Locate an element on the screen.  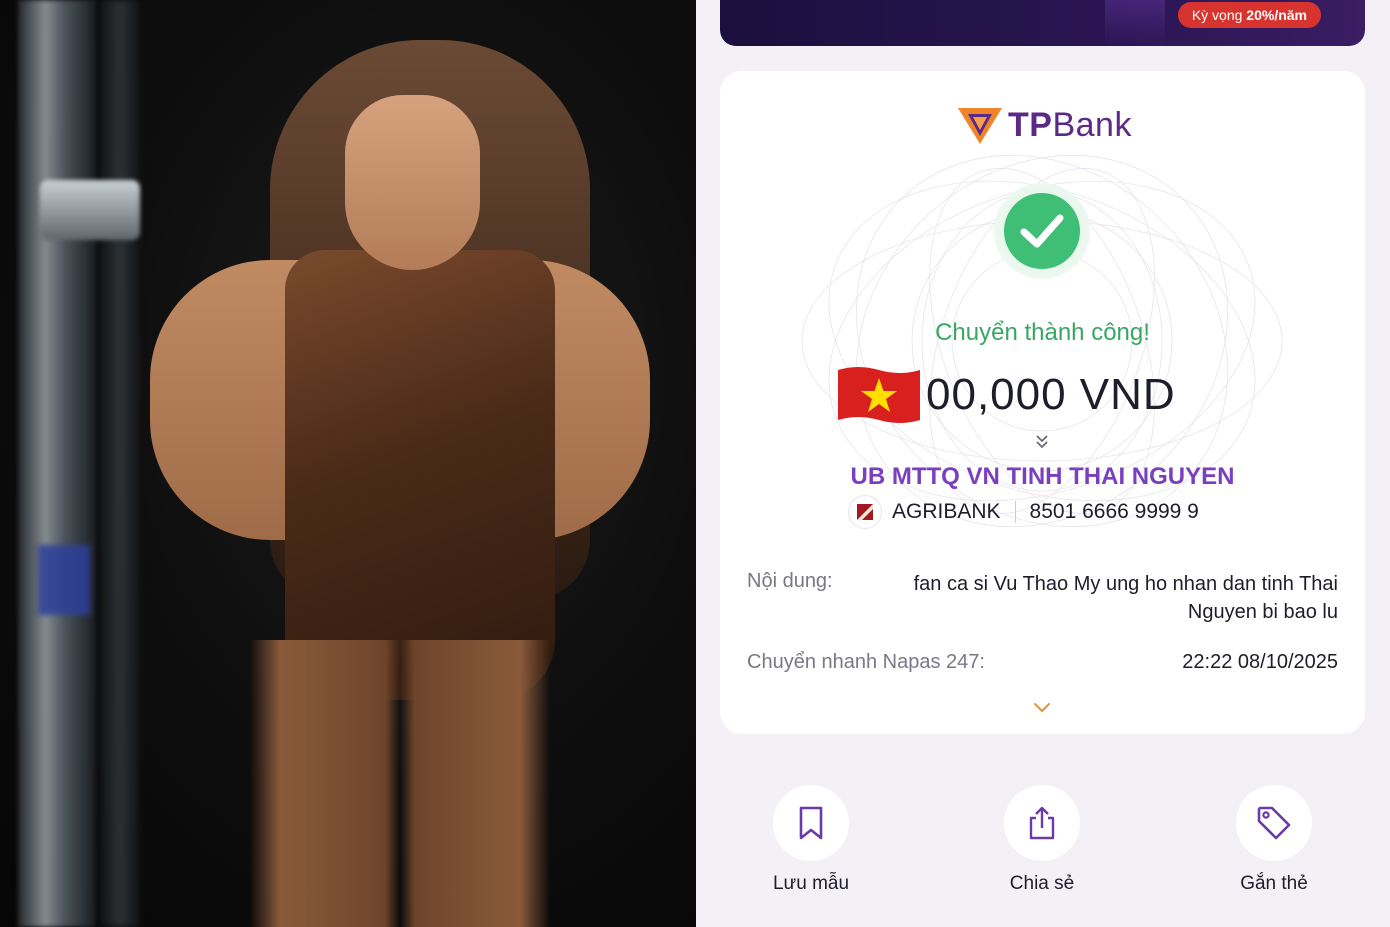
transfer-time: 22:22 08/10/2025 is located at coordinates (1260, 662).